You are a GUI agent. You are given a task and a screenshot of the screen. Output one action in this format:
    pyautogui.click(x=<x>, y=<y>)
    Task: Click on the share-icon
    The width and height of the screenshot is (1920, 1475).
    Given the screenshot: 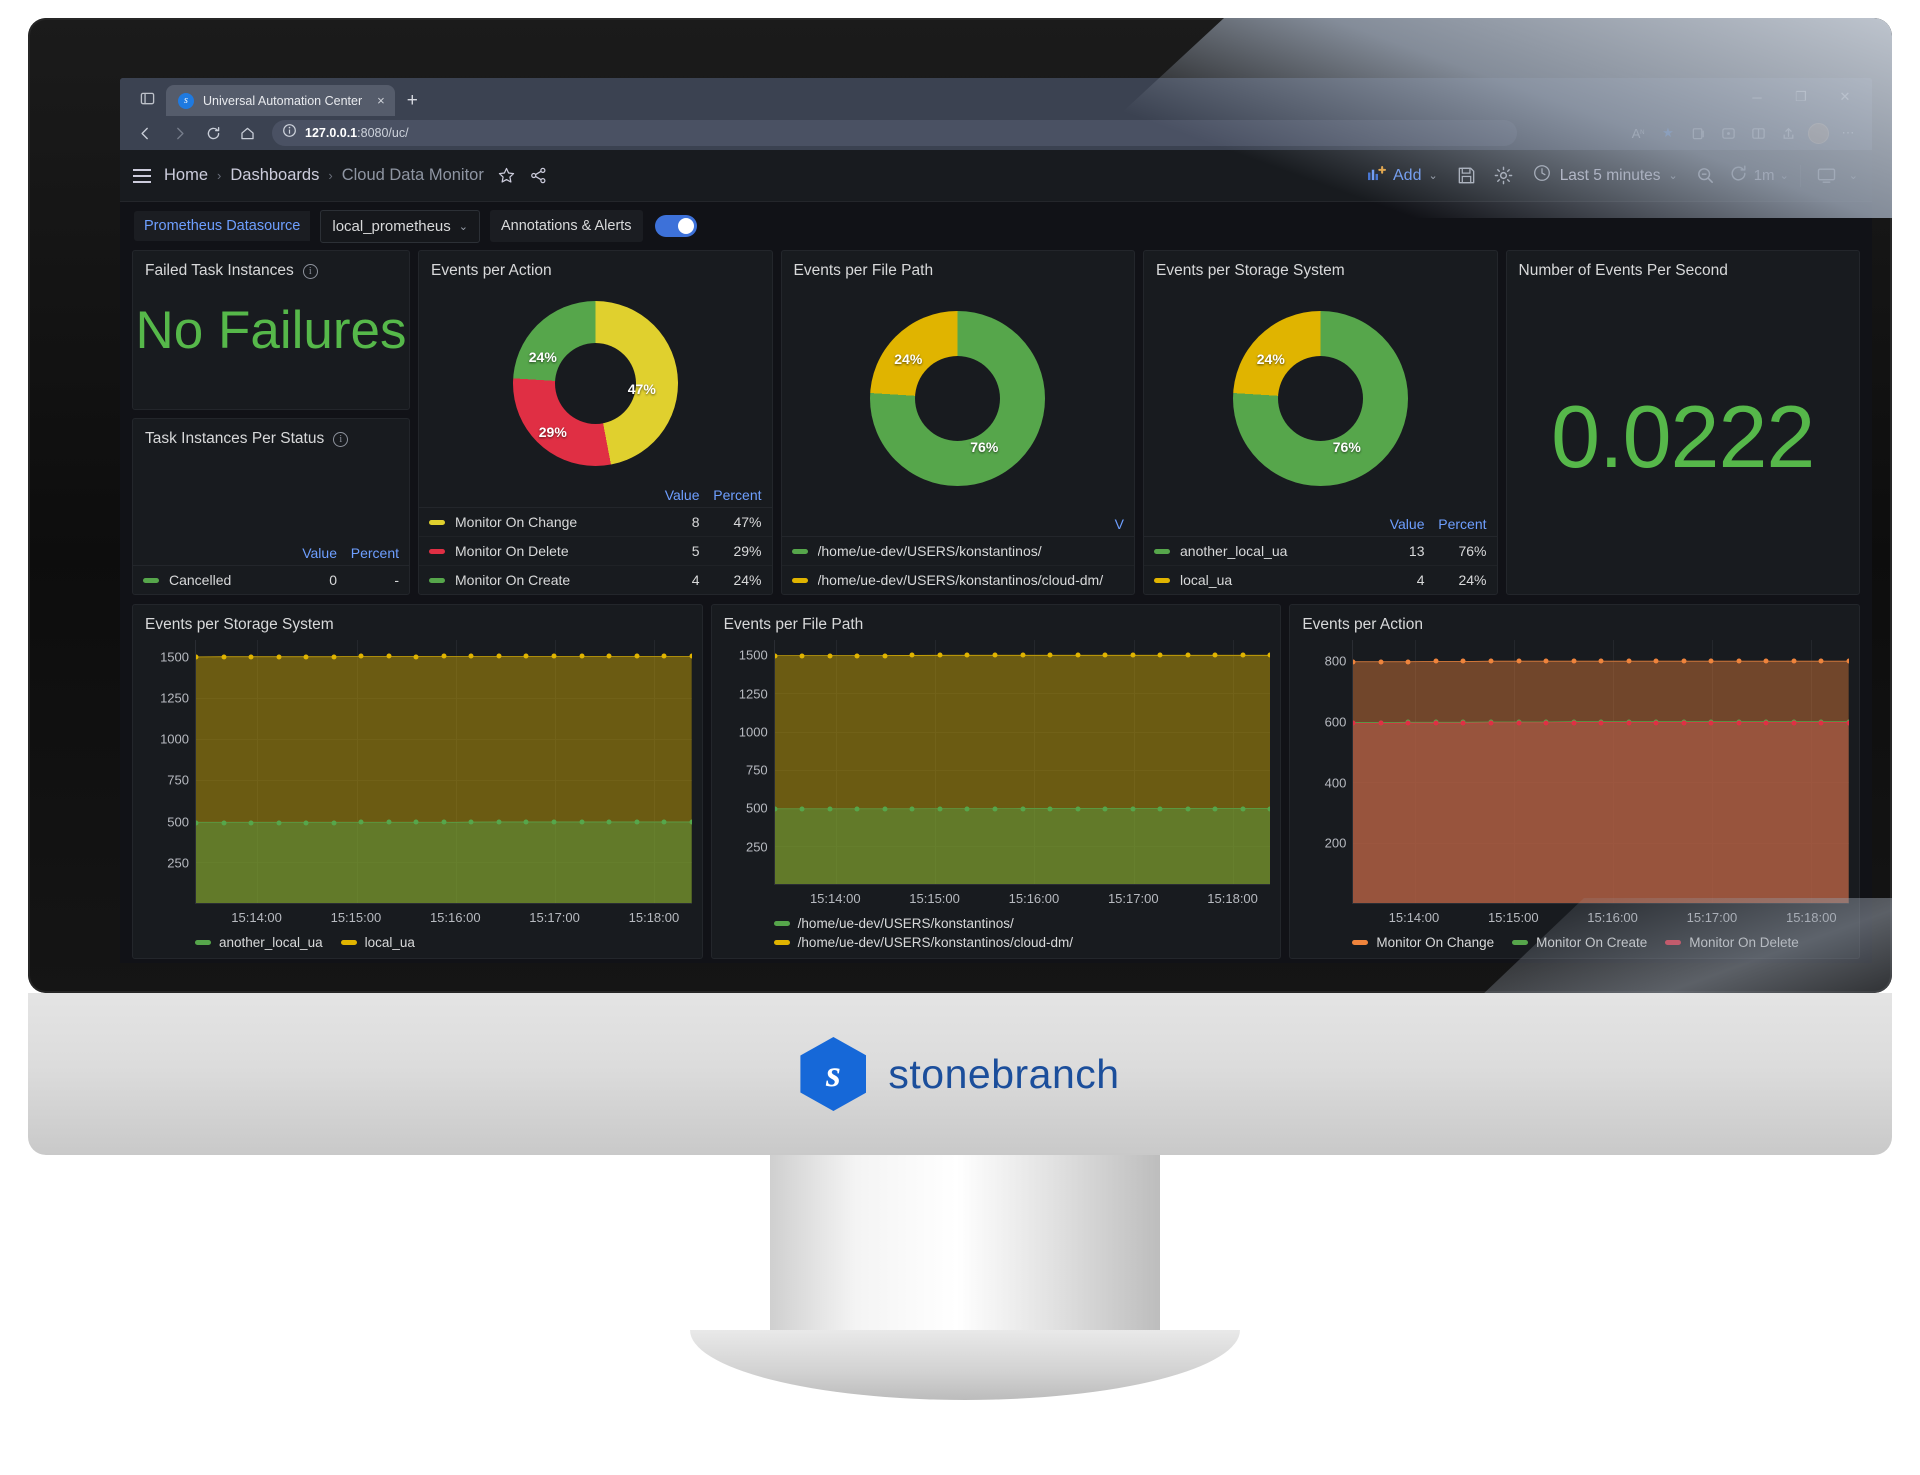 What is the action you would take?
    pyautogui.click(x=1788, y=133)
    